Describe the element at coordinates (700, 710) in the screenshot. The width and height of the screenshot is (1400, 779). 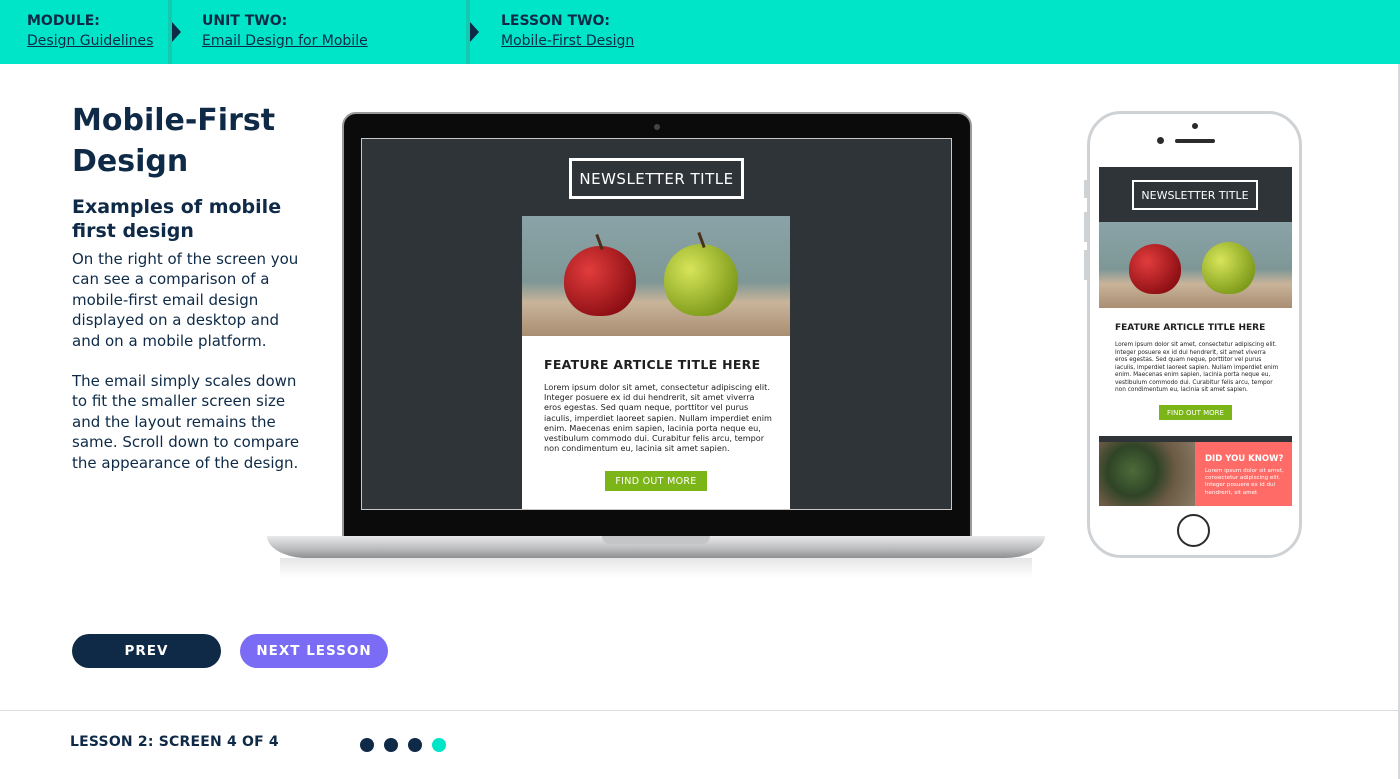
I see `footer-divider` at that location.